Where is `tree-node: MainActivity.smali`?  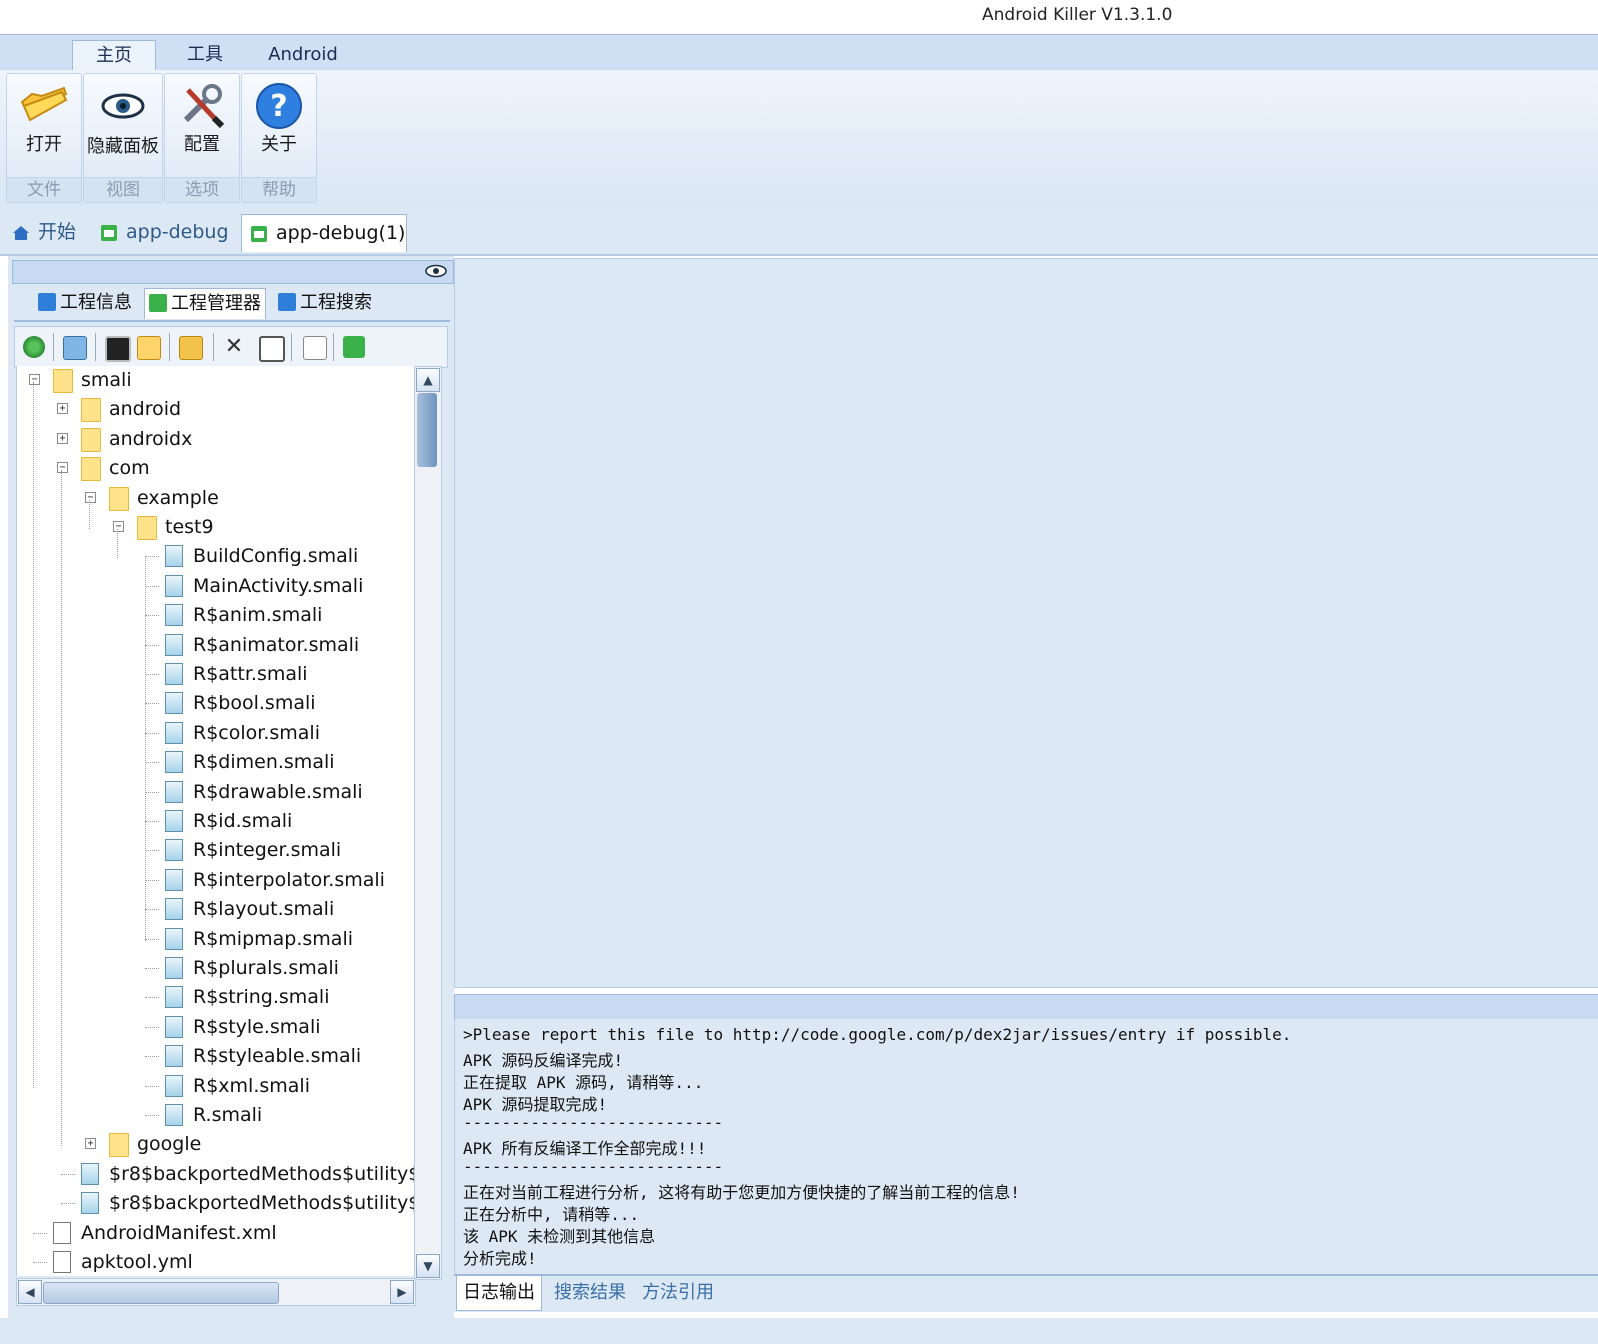 tree-node: MainActivity.smali is located at coordinates (216, 586).